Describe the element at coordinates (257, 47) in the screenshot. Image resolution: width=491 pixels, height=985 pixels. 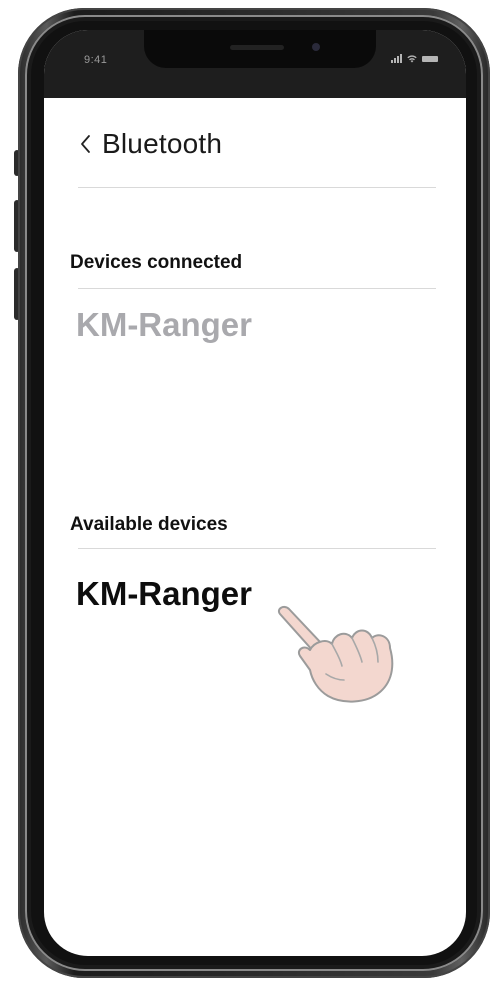
I see `speaker-grille` at that location.